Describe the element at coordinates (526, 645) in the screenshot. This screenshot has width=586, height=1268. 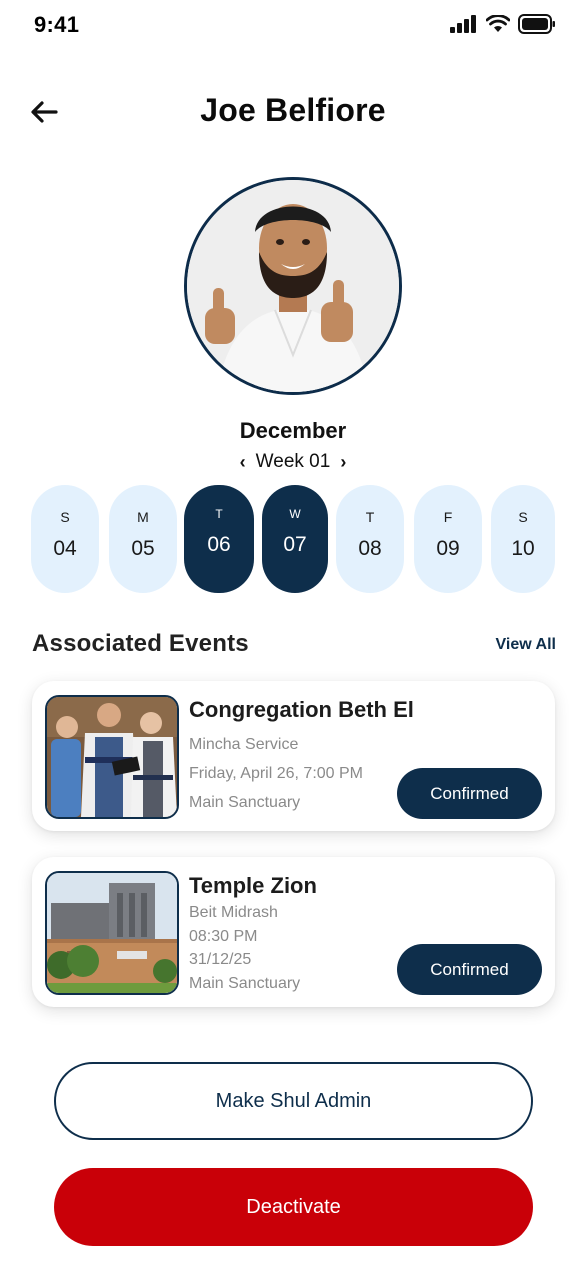
I see `view-all-link: View All` at that location.